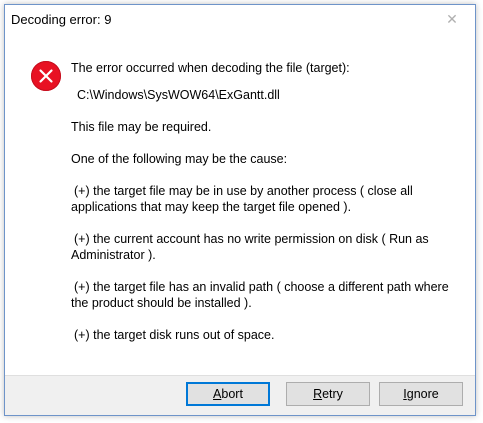 This screenshot has height=423, width=483. I want to click on required-note: This file may be required., so click(141, 127).